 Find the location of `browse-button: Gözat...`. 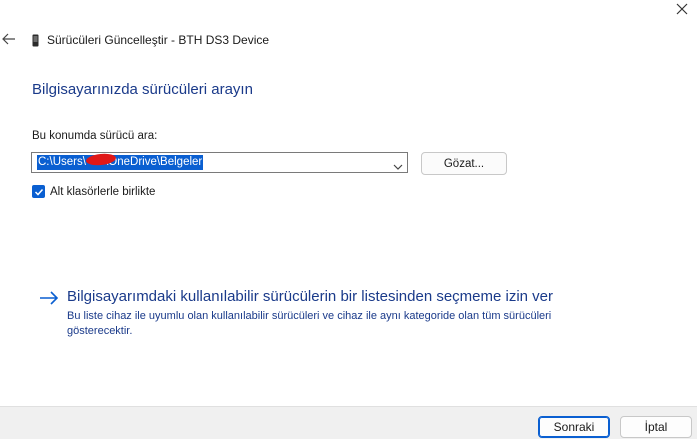

browse-button: Gözat... is located at coordinates (464, 163).